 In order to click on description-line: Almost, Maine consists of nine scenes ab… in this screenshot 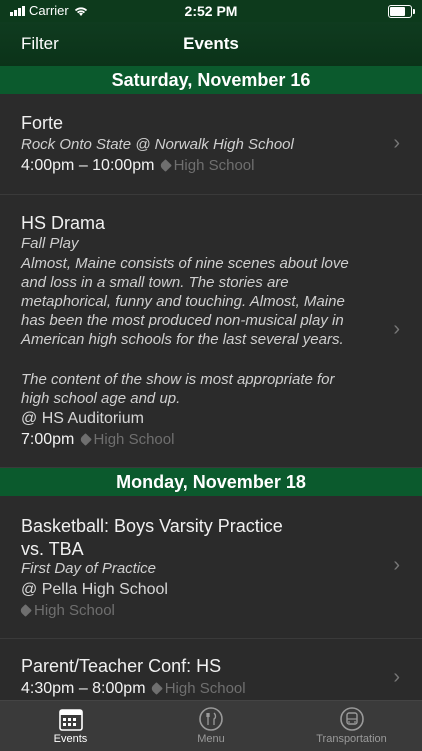, I will do `click(185, 263)`.